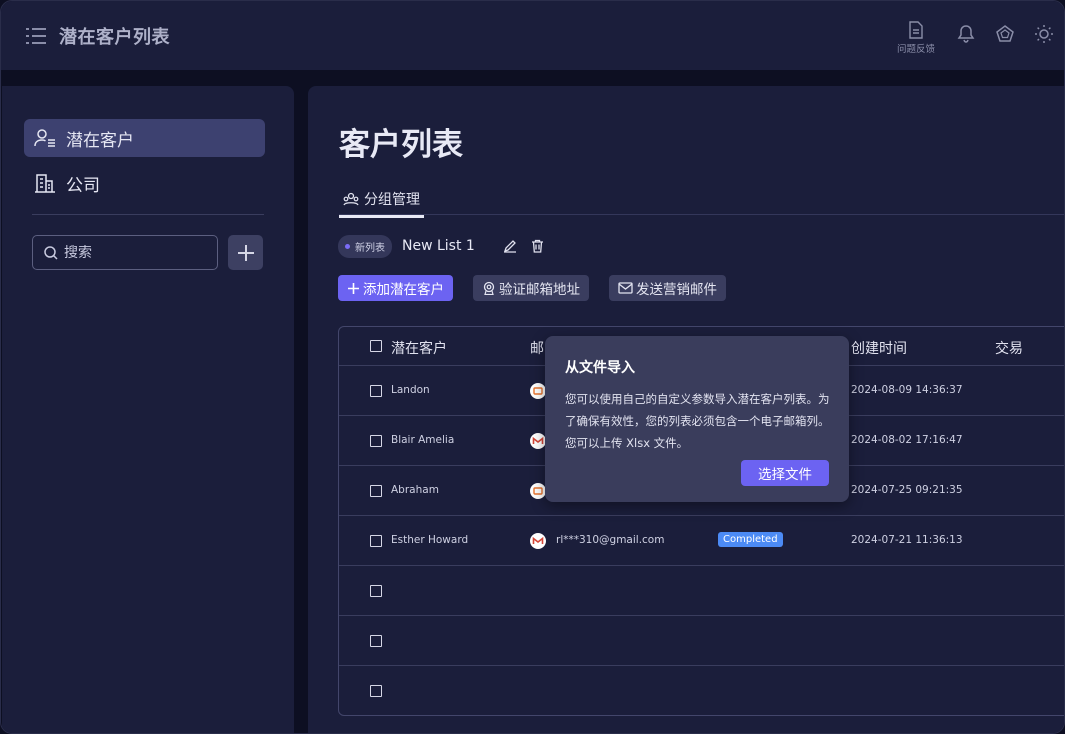 The width and height of the screenshot is (1065, 734). I want to click on group-icon, so click(351, 199).